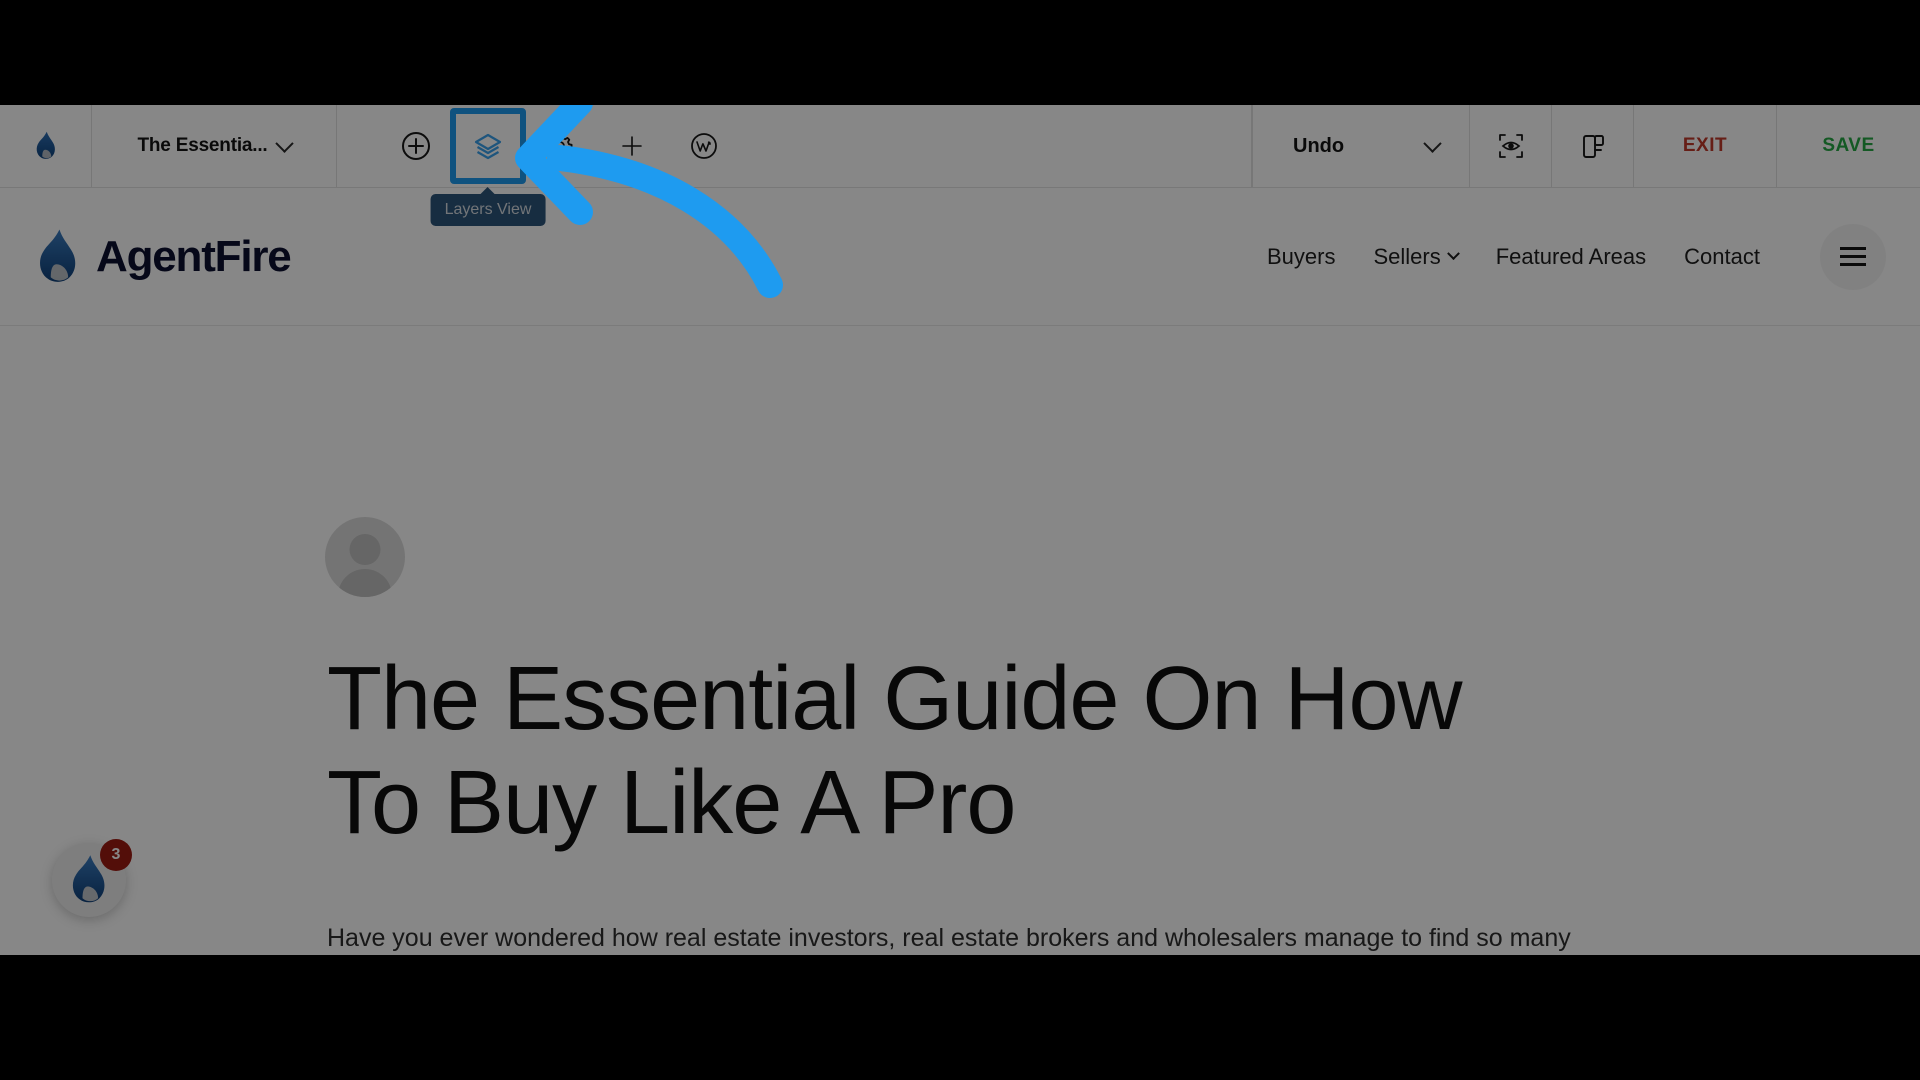 Image resolution: width=1920 pixels, height=1080 pixels. What do you see at coordinates (488, 165) in the screenshot?
I see `layers-view-button: Layers View` at bounding box center [488, 165].